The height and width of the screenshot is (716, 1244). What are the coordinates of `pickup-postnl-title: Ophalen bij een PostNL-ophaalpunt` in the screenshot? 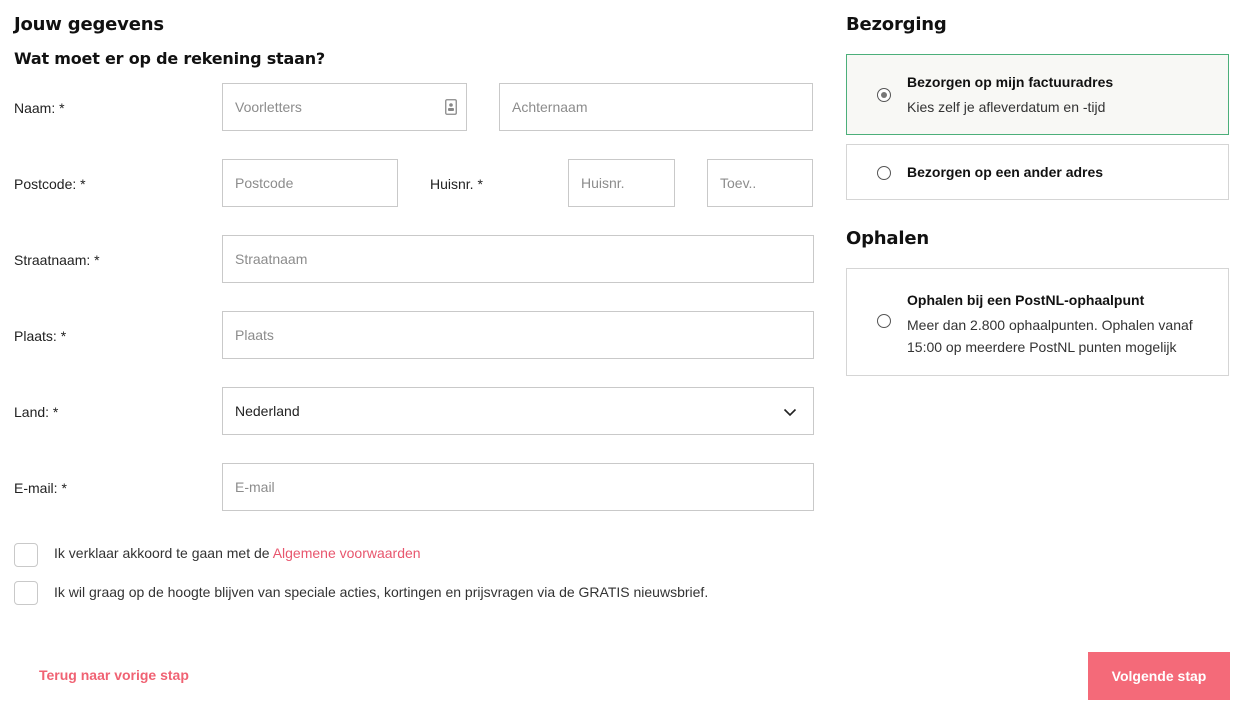 It's located at (1026, 300).